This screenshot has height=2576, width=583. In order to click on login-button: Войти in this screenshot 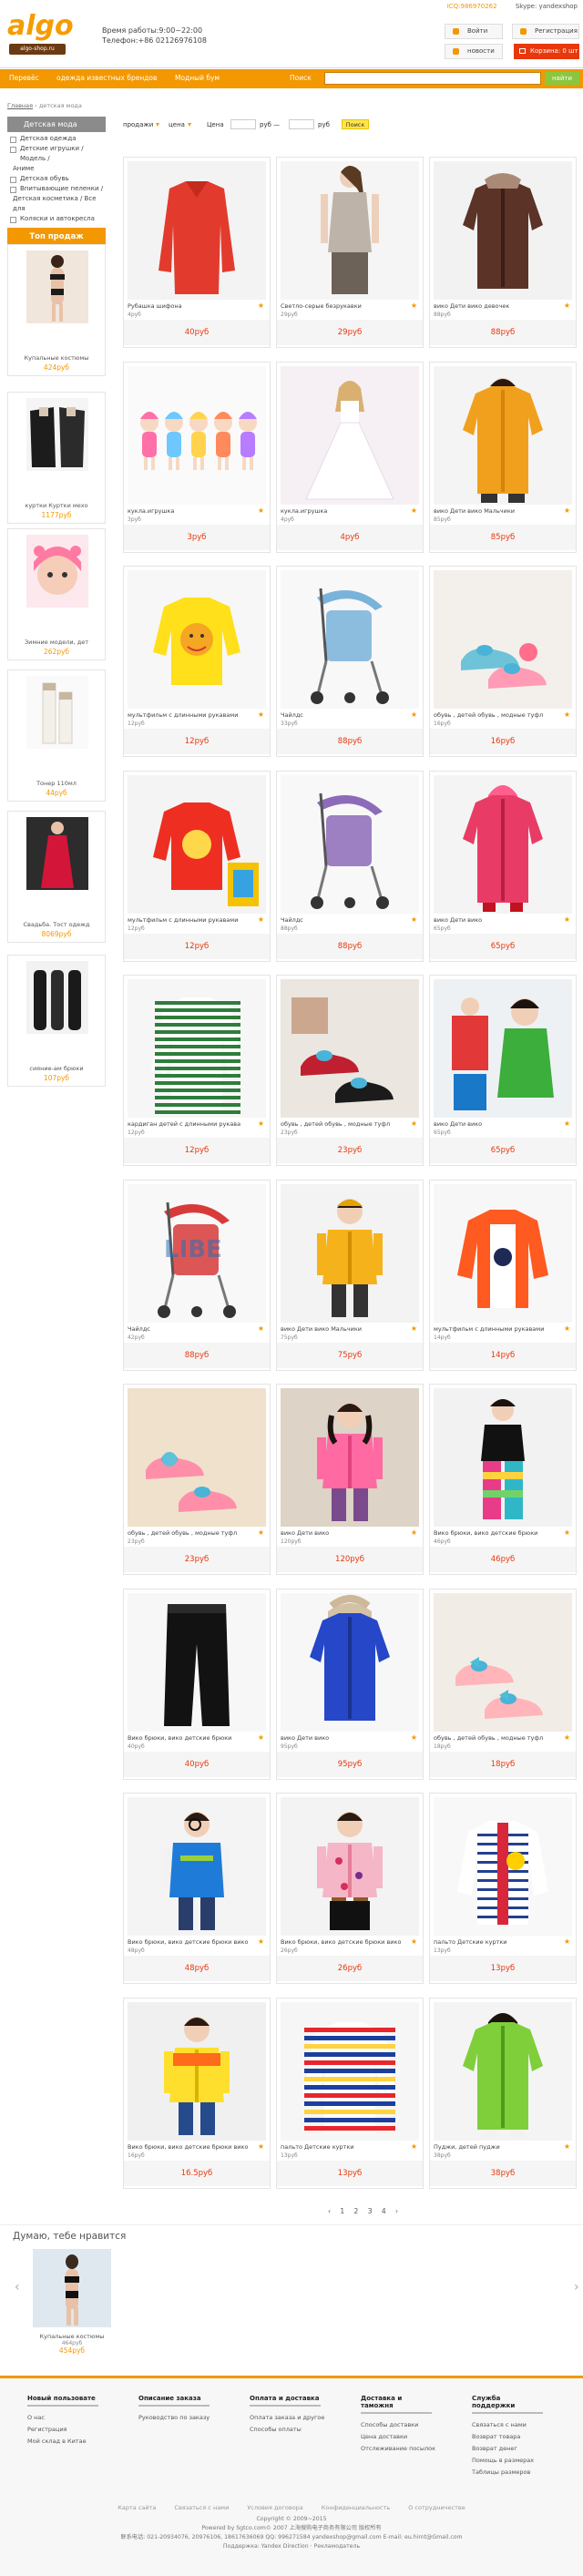, I will do `click(474, 32)`.